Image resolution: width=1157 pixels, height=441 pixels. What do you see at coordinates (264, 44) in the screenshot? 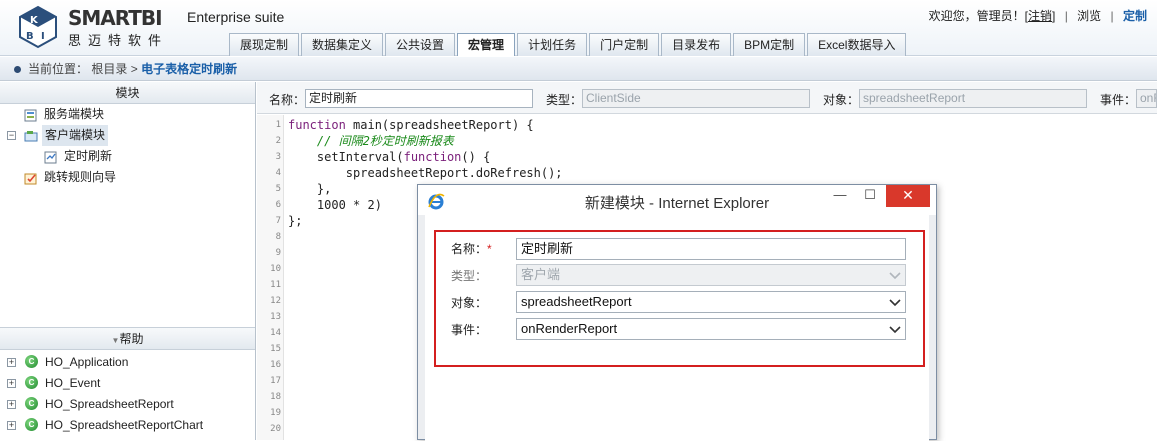
I see `tab-display-customize: 展现定制` at bounding box center [264, 44].